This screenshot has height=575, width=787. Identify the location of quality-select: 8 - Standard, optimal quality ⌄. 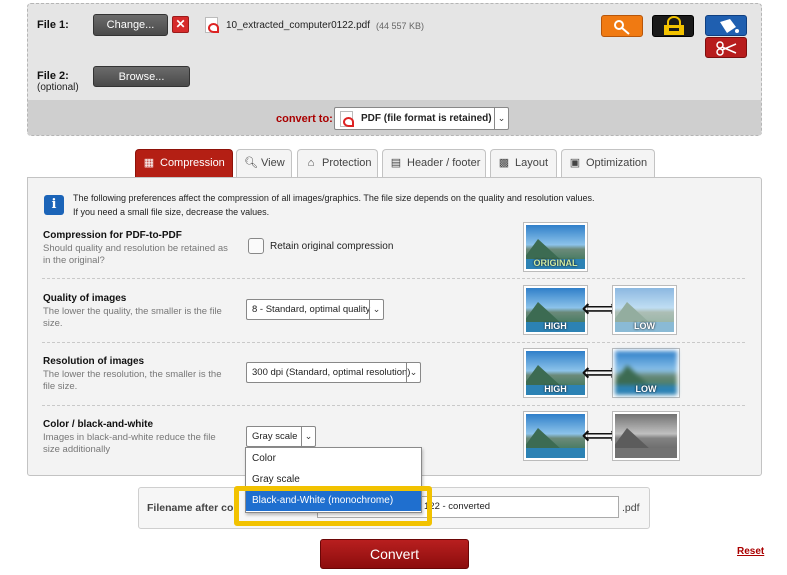
(315, 309).